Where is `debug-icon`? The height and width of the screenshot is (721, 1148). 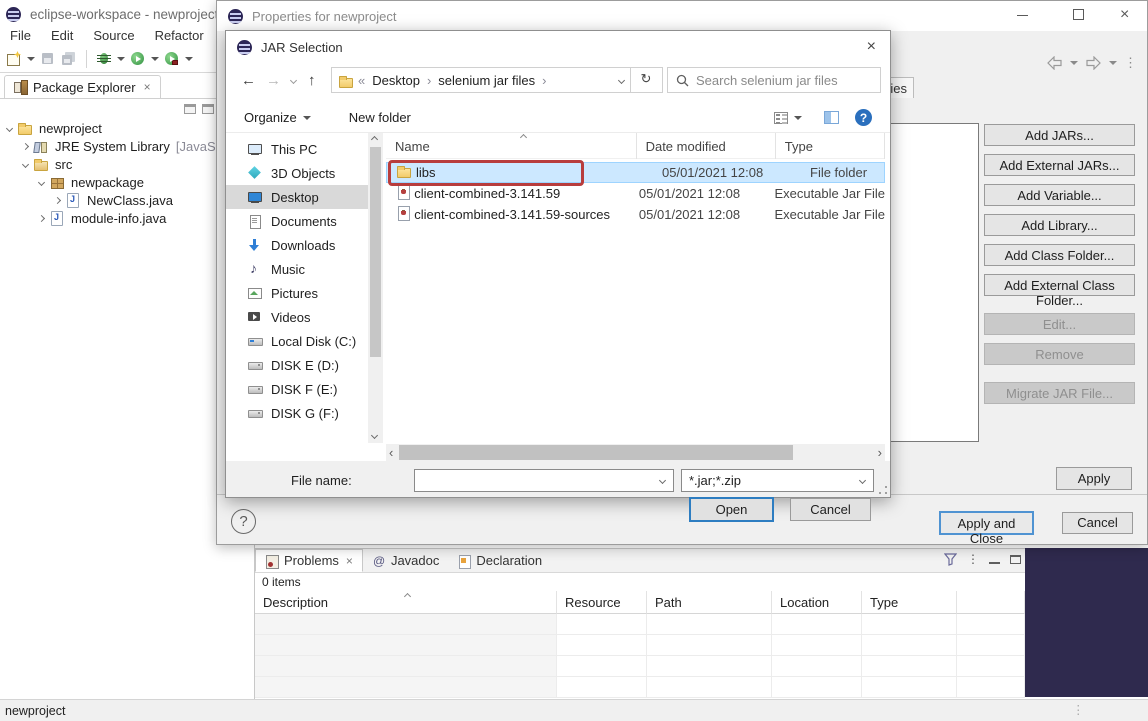
debug-icon is located at coordinates (104, 59).